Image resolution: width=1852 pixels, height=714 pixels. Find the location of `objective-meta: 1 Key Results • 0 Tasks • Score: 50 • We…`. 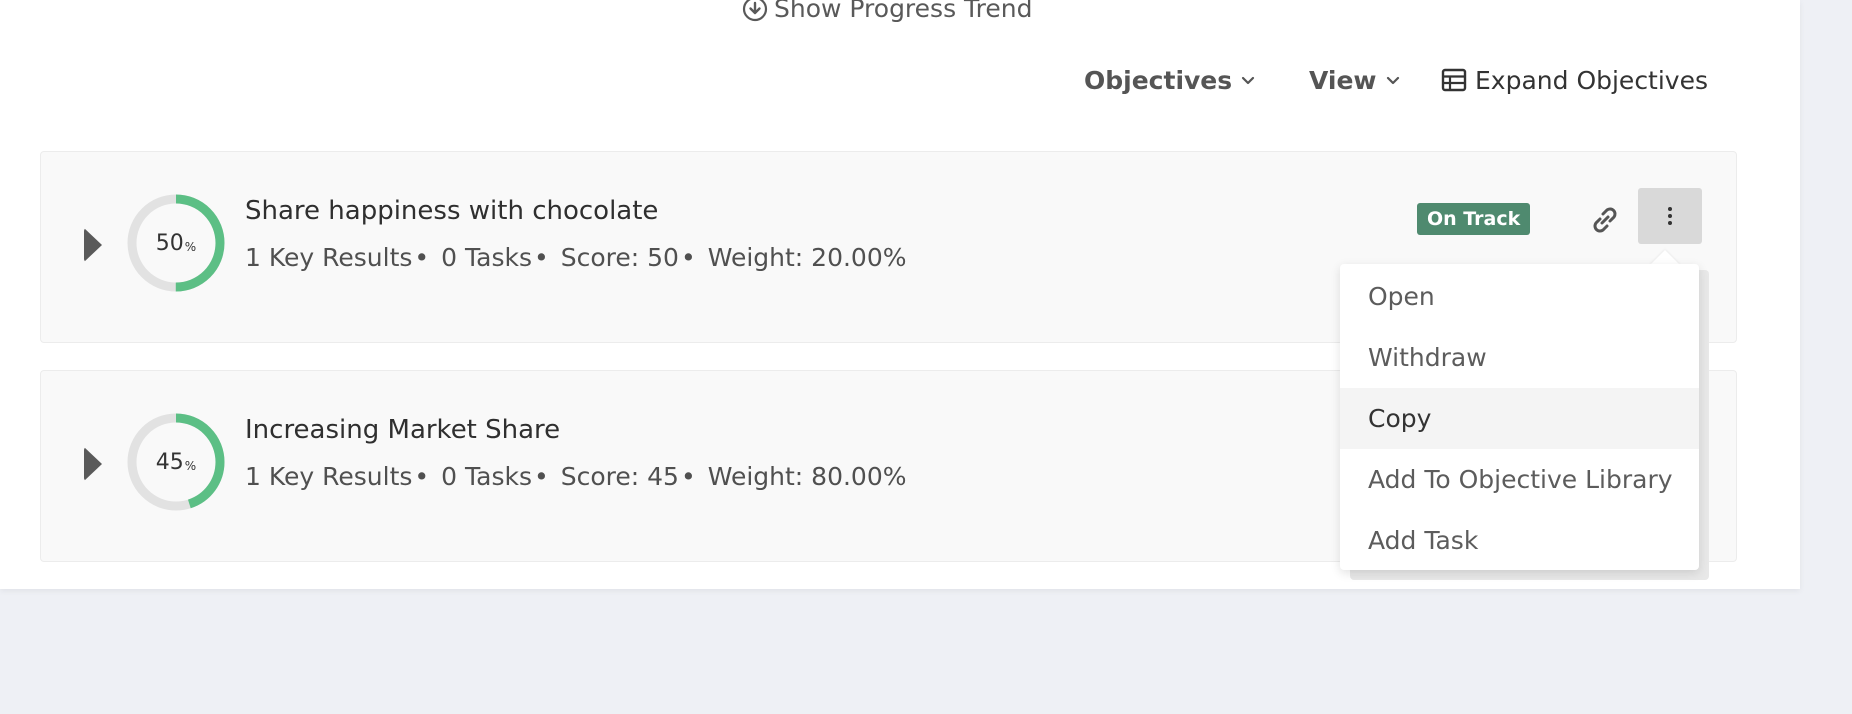

objective-meta: 1 Key Results • 0 Tasks • Score: 50 • We… is located at coordinates (576, 257).